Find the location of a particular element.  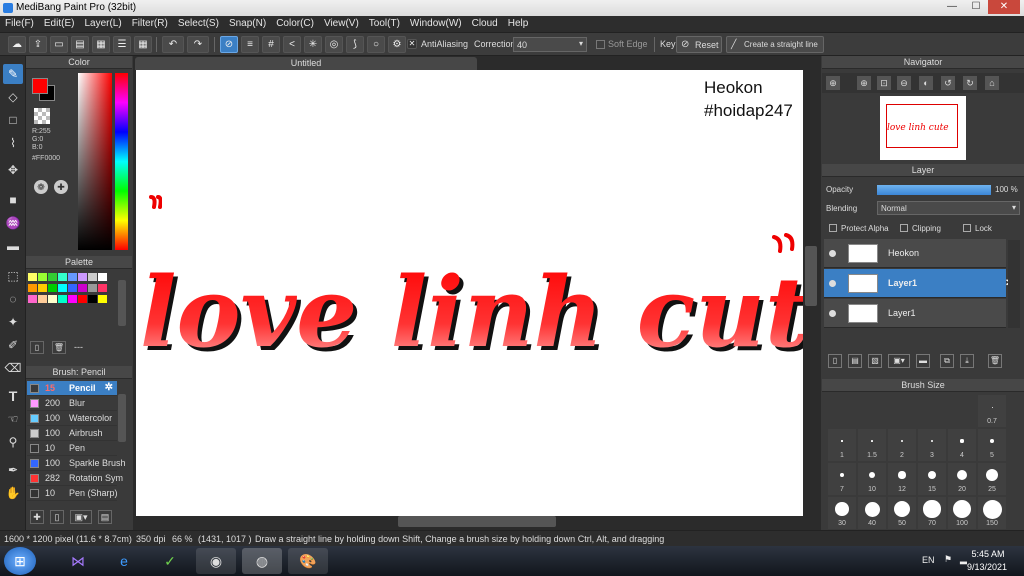

snap-off-icon: ⊘ is located at coordinates (229, 44).